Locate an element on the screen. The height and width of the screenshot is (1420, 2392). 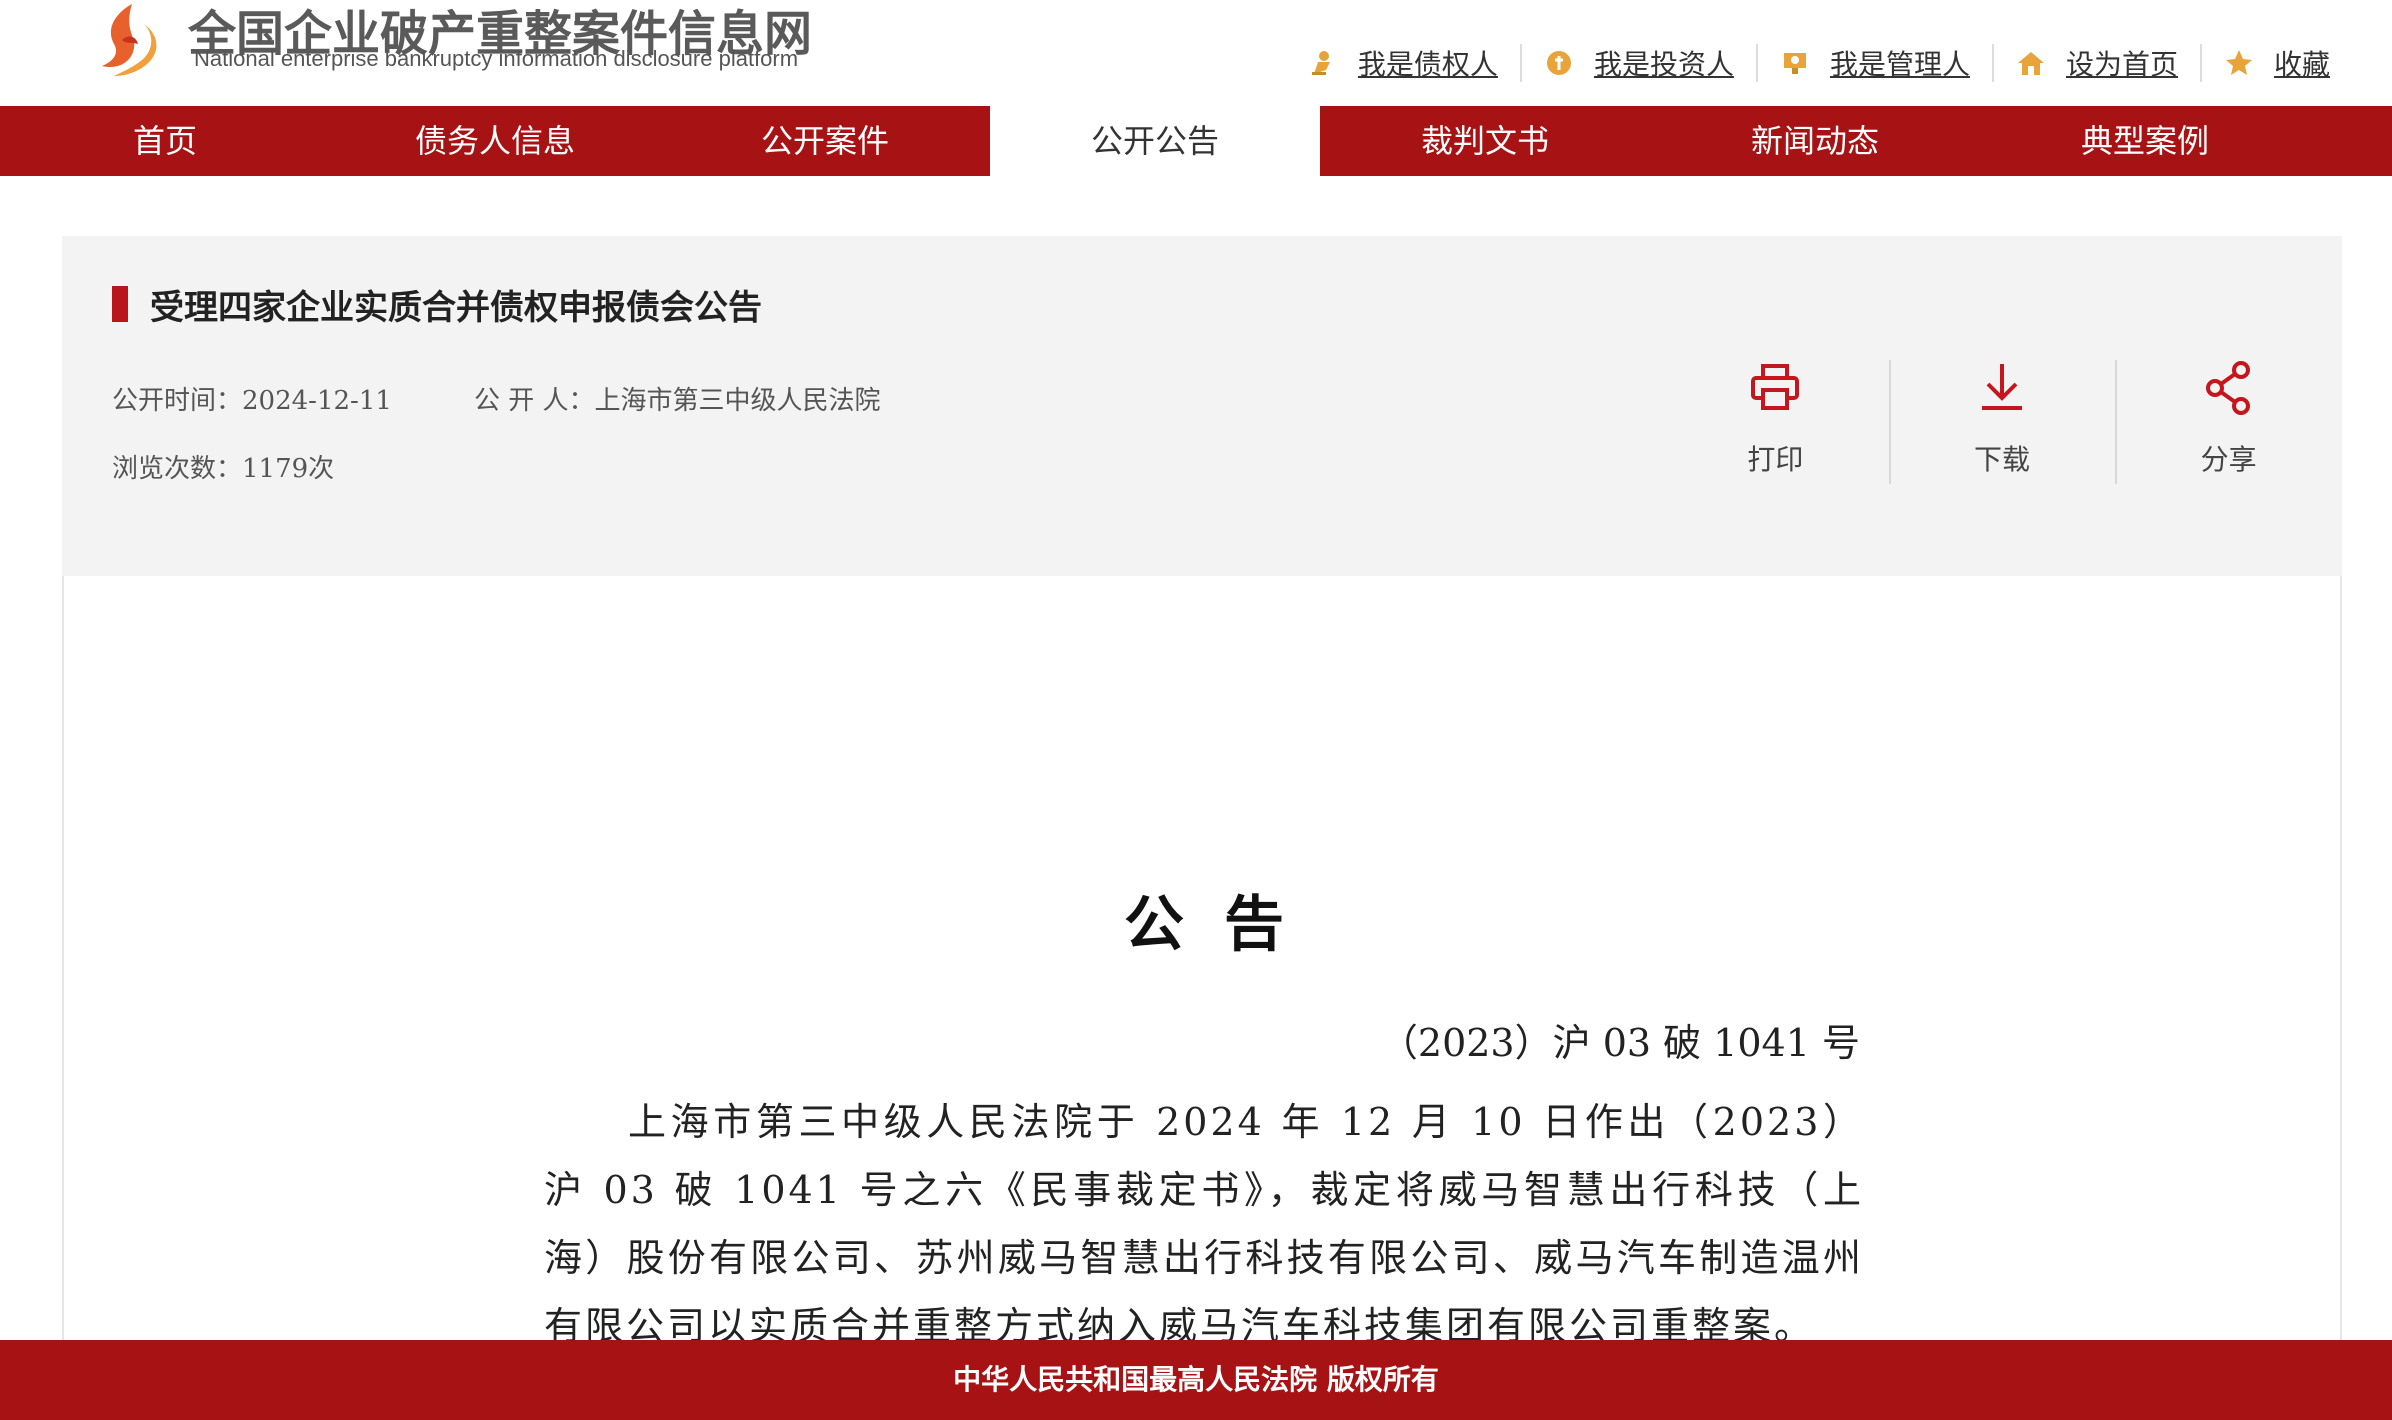
share-icon is located at coordinates (2227, 388).